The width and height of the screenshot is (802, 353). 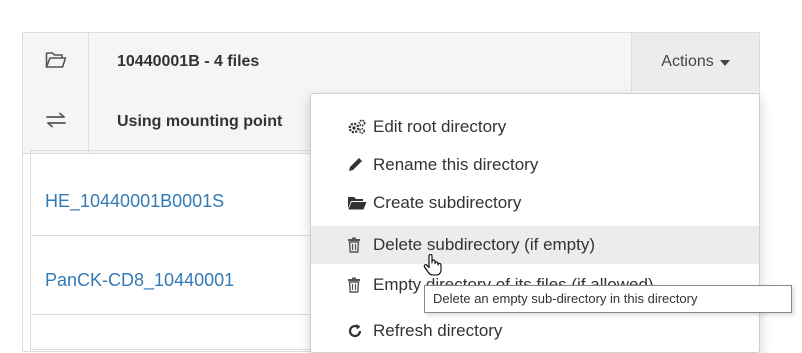 I want to click on hand-cursor-icon, so click(x=433, y=267).